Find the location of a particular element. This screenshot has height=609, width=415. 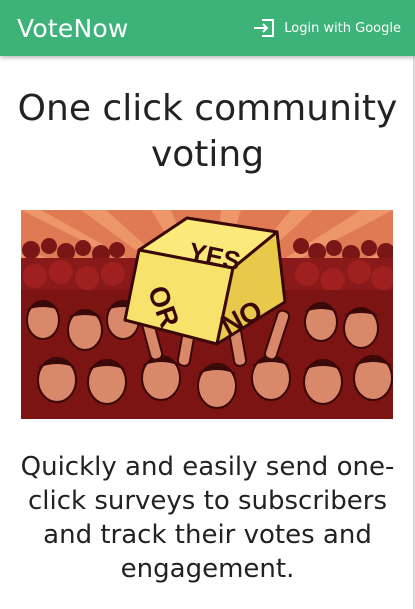

hero-title: One click community voting is located at coordinates (207, 131).